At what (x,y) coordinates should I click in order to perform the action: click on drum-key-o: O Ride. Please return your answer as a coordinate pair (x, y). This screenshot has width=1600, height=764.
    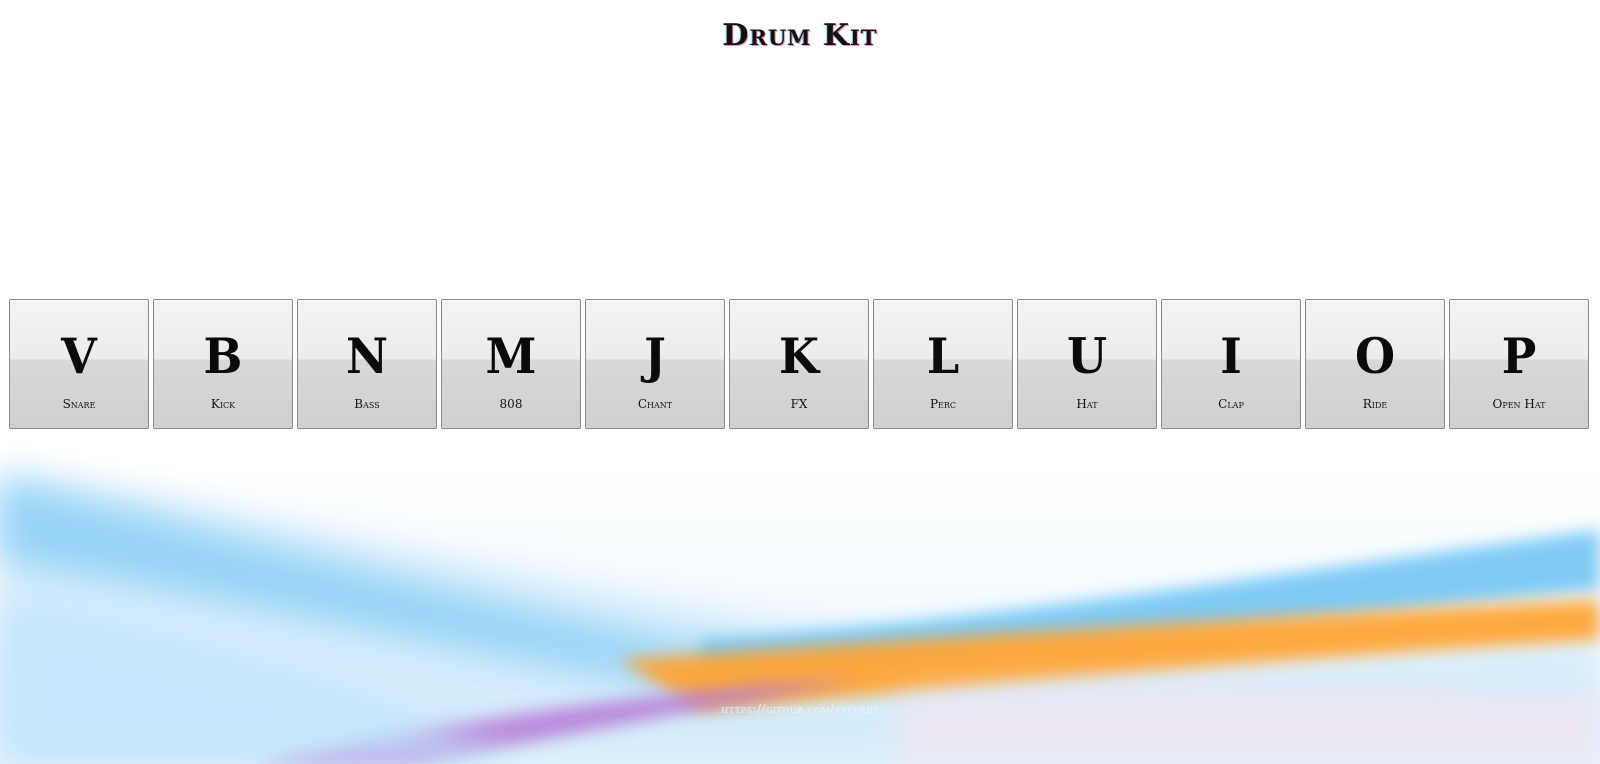
    Looking at the image, I should click on (1375, 364).